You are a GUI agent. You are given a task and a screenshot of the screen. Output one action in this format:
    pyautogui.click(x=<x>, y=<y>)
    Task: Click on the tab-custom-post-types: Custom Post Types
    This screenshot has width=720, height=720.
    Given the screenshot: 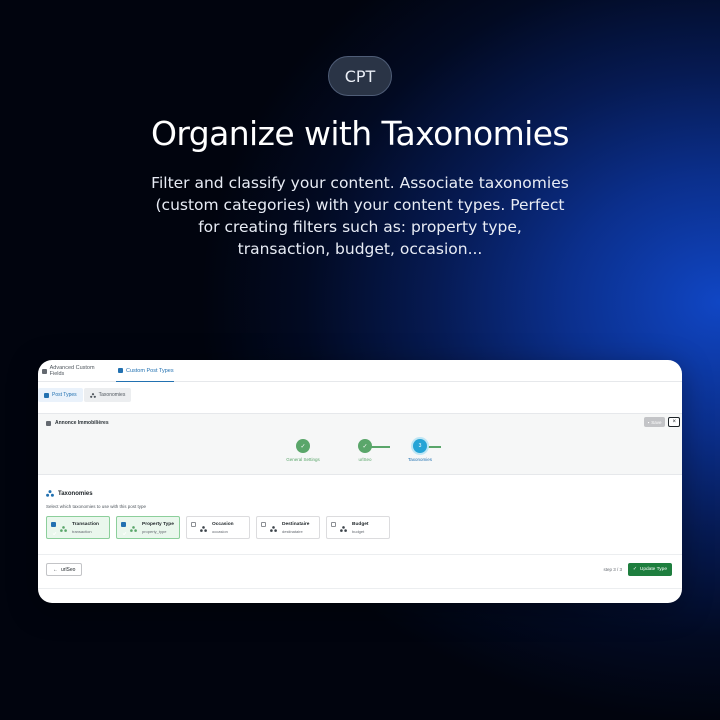 What is the action you would take?
    pyautogui.click(x=145, y=371)
    